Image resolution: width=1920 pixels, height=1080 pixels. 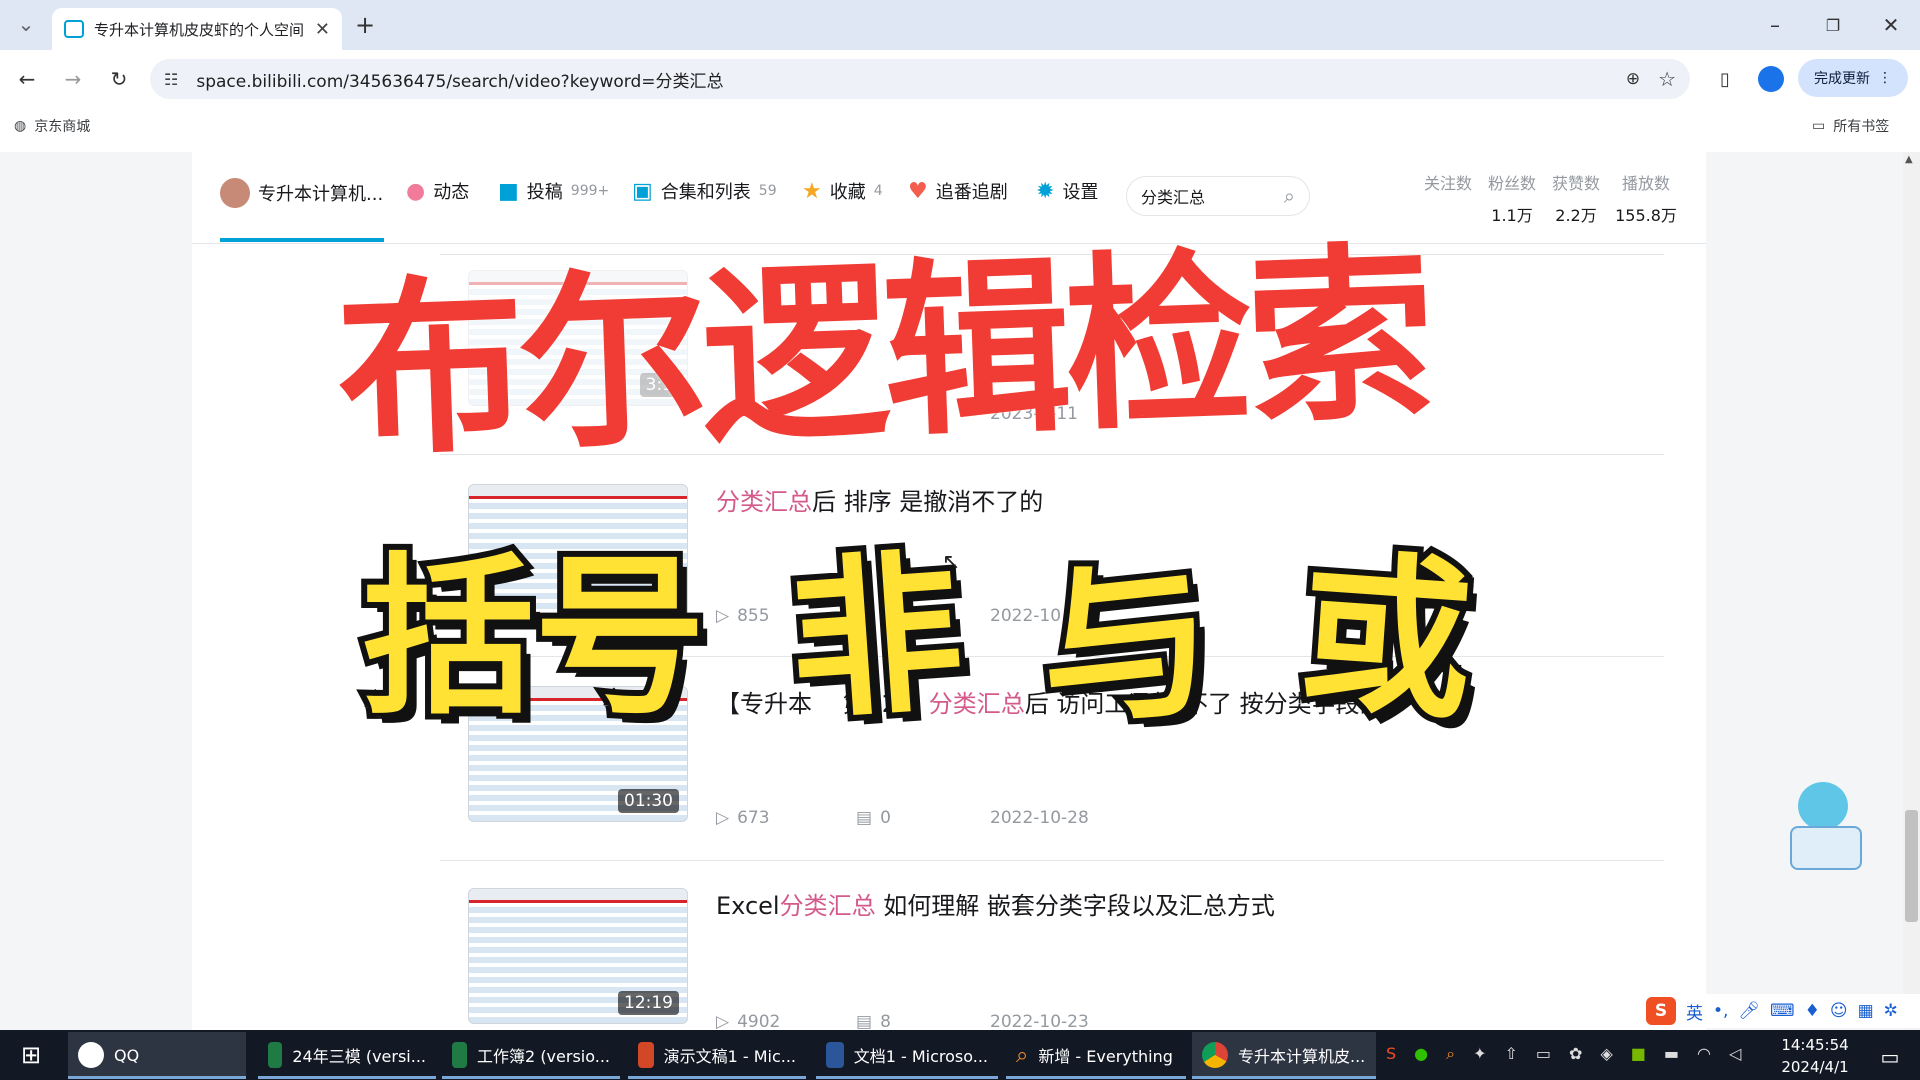 I want to click on taskbar-item-everything: ⌕ 新增 - Everything, so click(x=1096, y=1055).